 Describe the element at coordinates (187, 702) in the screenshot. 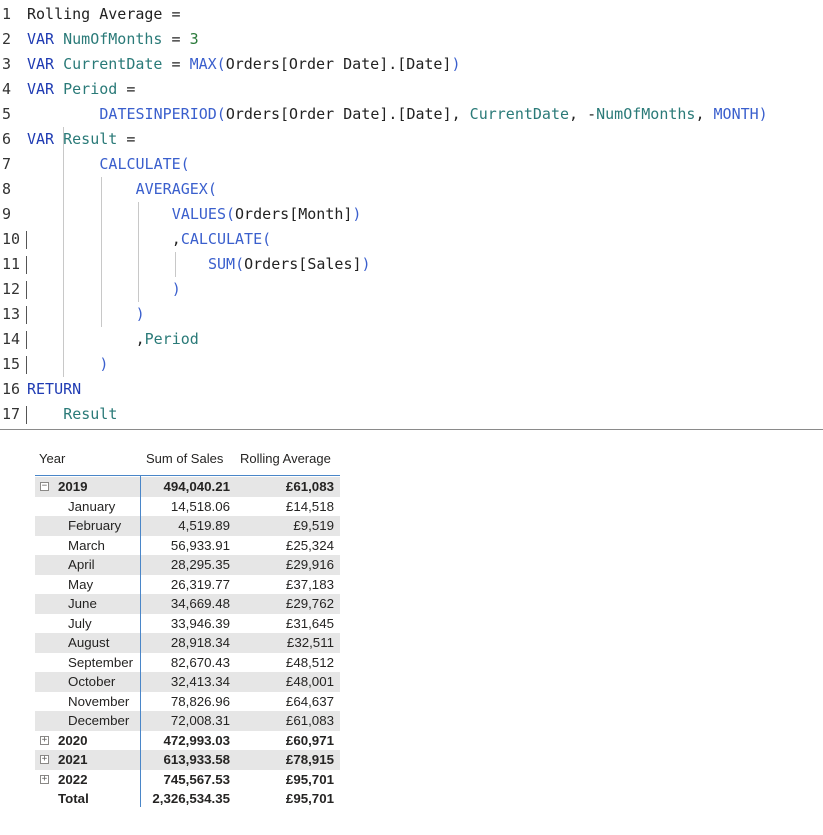

I see `month-row: November 78,826.96 £64,637` at that location.